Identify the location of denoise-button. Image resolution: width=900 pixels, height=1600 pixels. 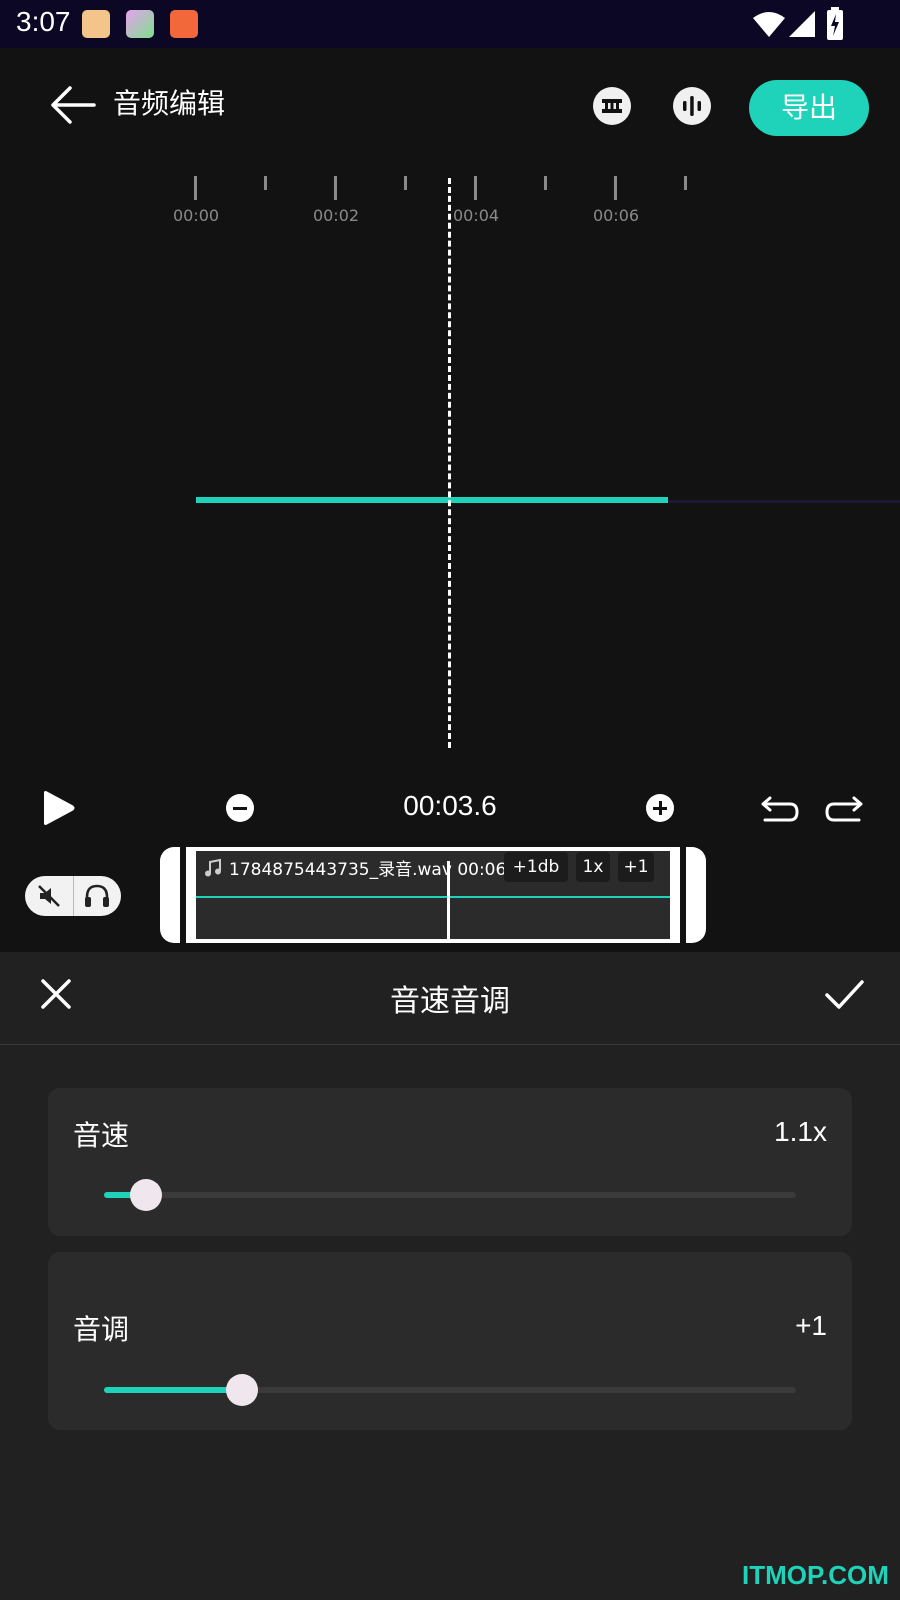
(612, 106).